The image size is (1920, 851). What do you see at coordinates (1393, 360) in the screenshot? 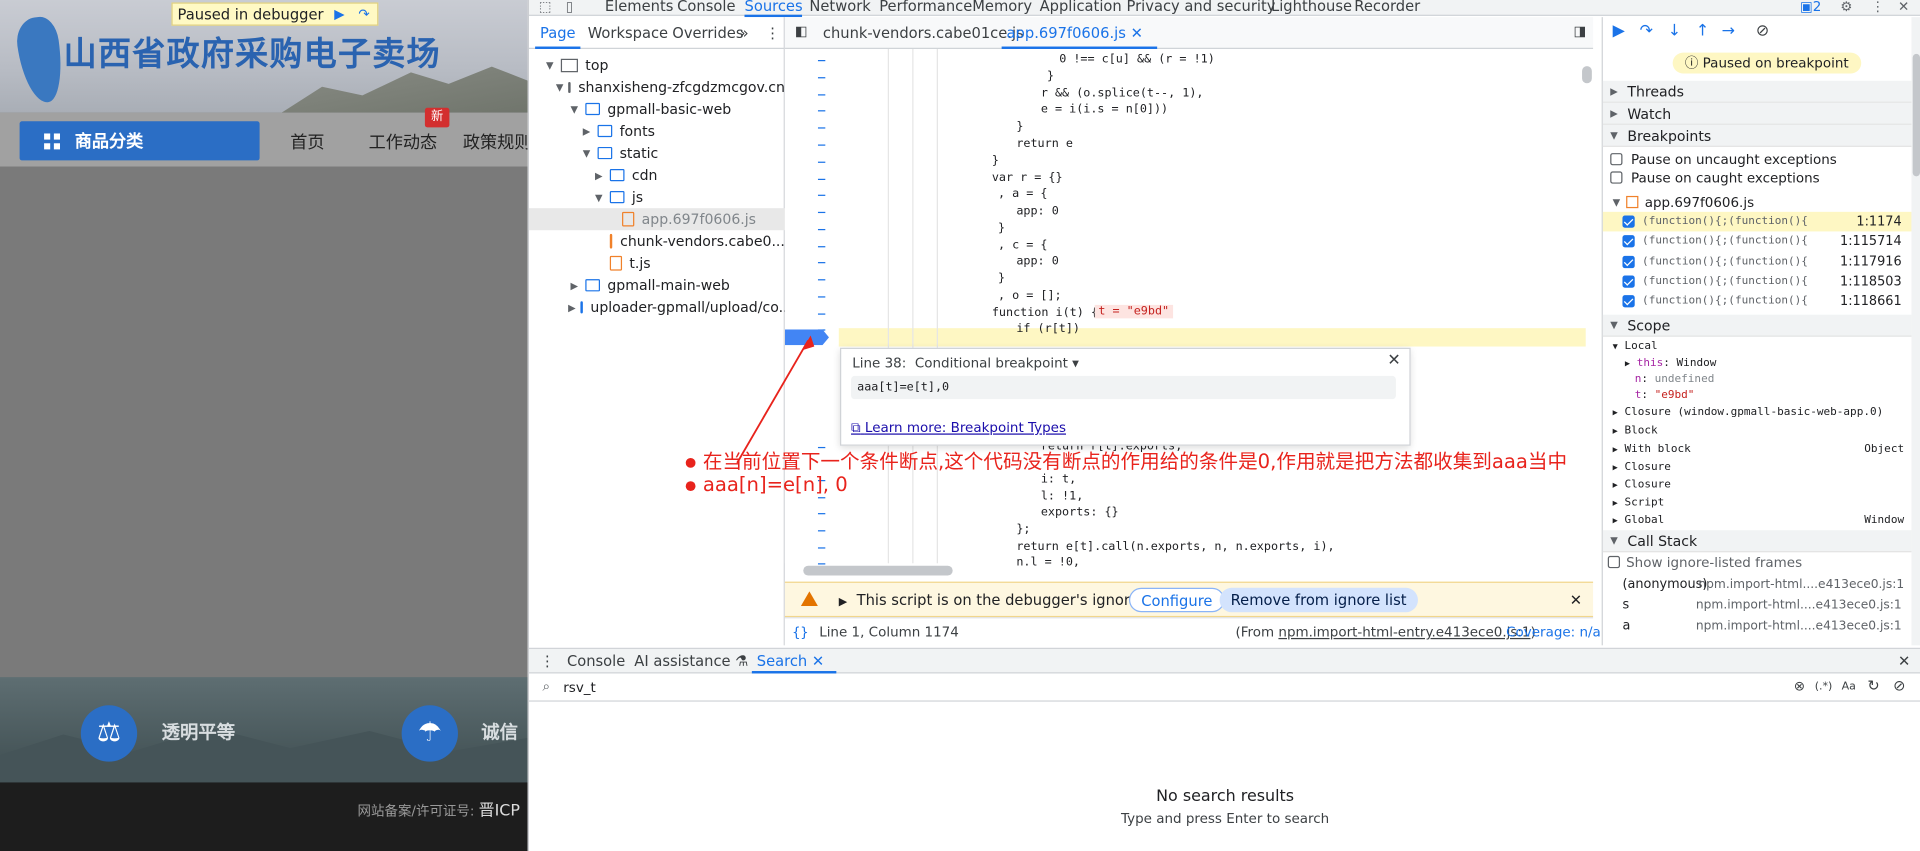
I see `close-icon: ✕` at bounding box center [1393, 360].